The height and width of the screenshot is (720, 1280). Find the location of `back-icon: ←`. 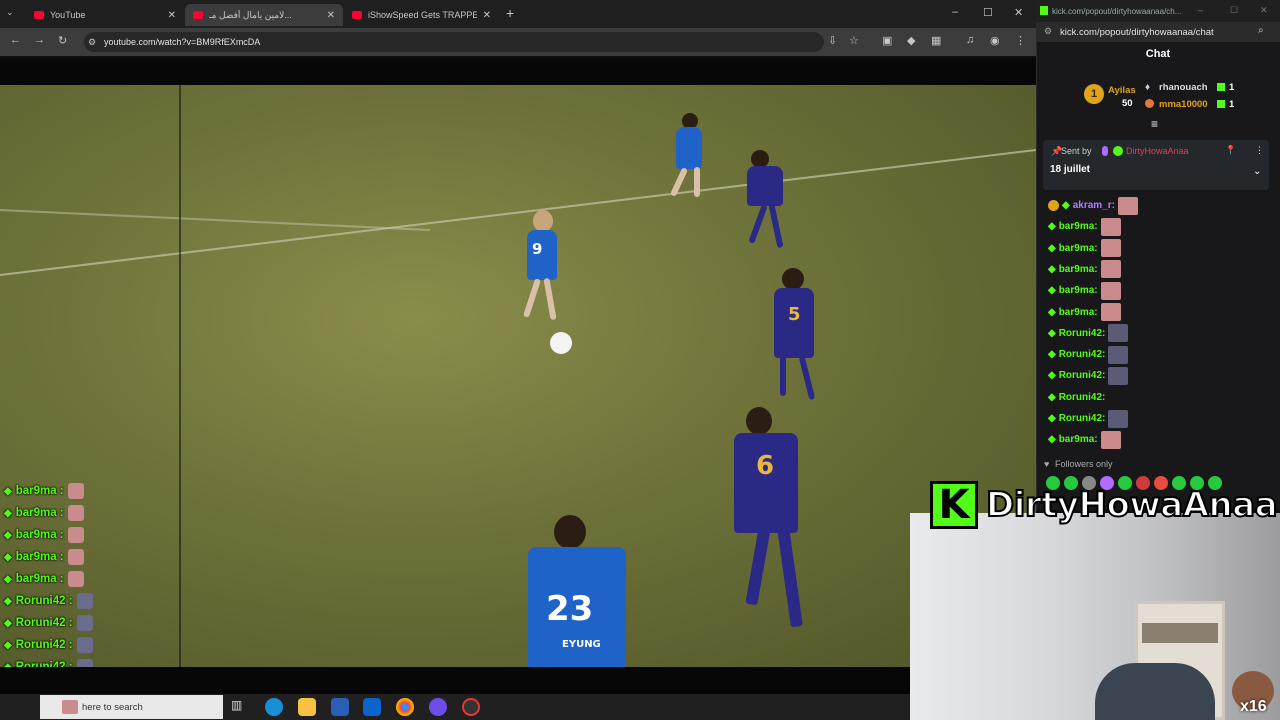

back-icon: ← is located at coordinates (15, 40).